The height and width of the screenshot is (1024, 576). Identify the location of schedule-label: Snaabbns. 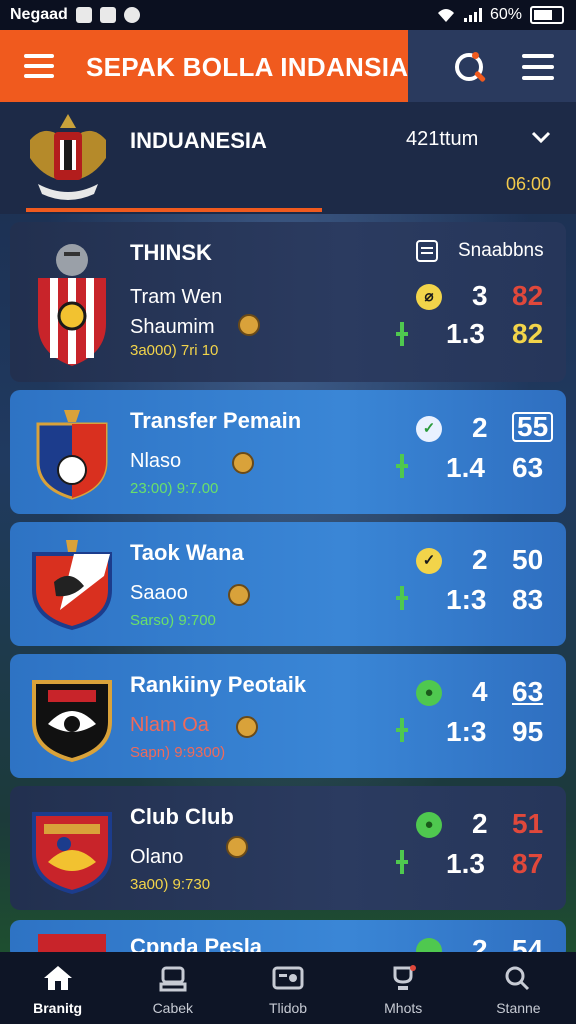
(501, 250).